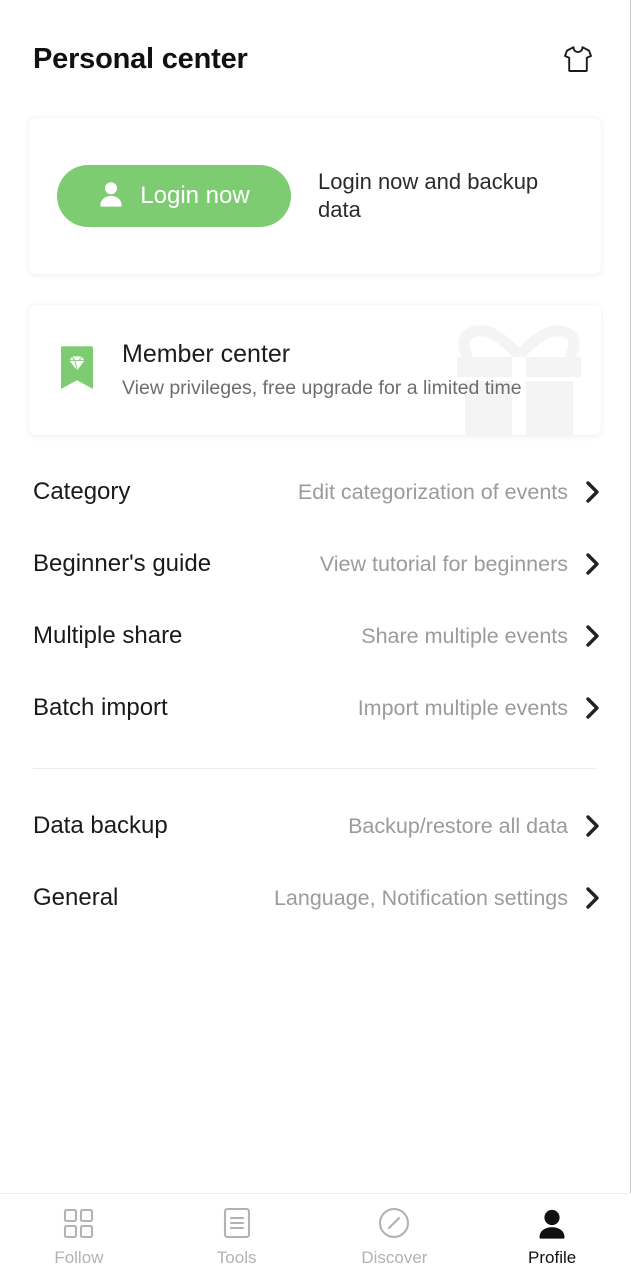  I want to click on page-header: Personal center, so click(315, 59).